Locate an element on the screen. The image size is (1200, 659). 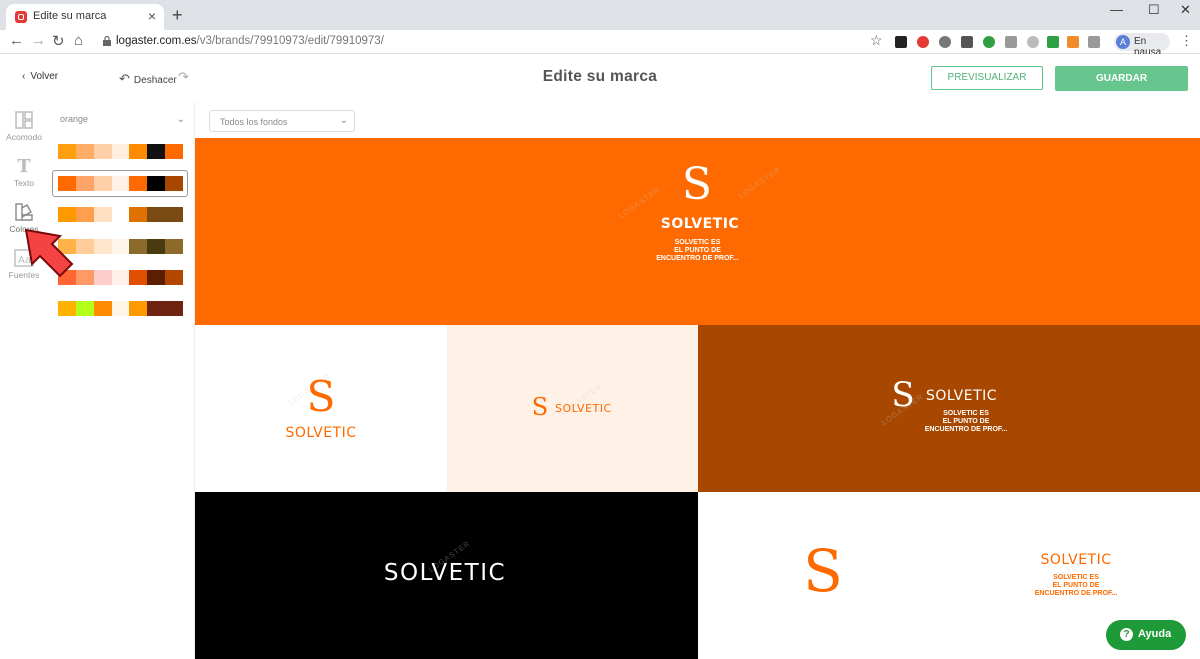
maximize-icon: ☐ is located at coordinates (1154, 10).